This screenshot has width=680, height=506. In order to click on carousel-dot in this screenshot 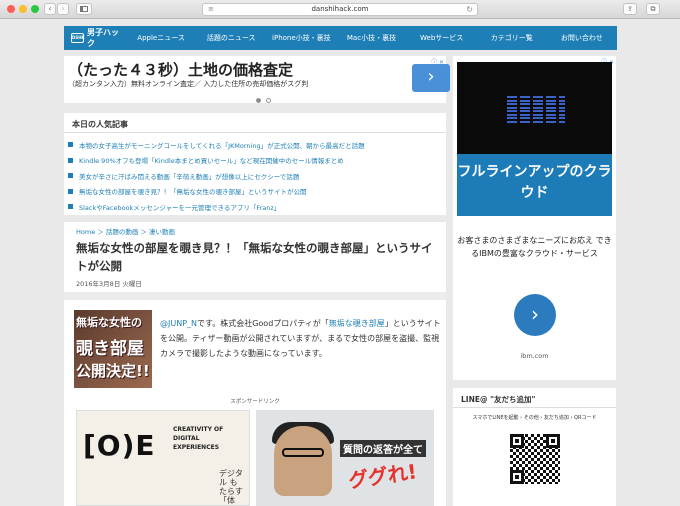, I will do `click(268, 100)`.